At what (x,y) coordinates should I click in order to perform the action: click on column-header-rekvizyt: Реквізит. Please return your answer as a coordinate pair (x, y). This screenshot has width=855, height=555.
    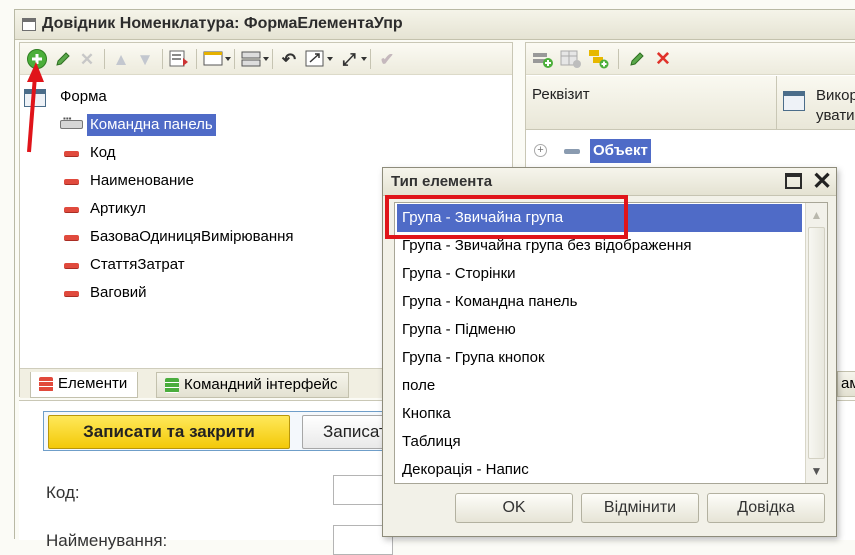
    Looking at the image, I should click on (561, 94).